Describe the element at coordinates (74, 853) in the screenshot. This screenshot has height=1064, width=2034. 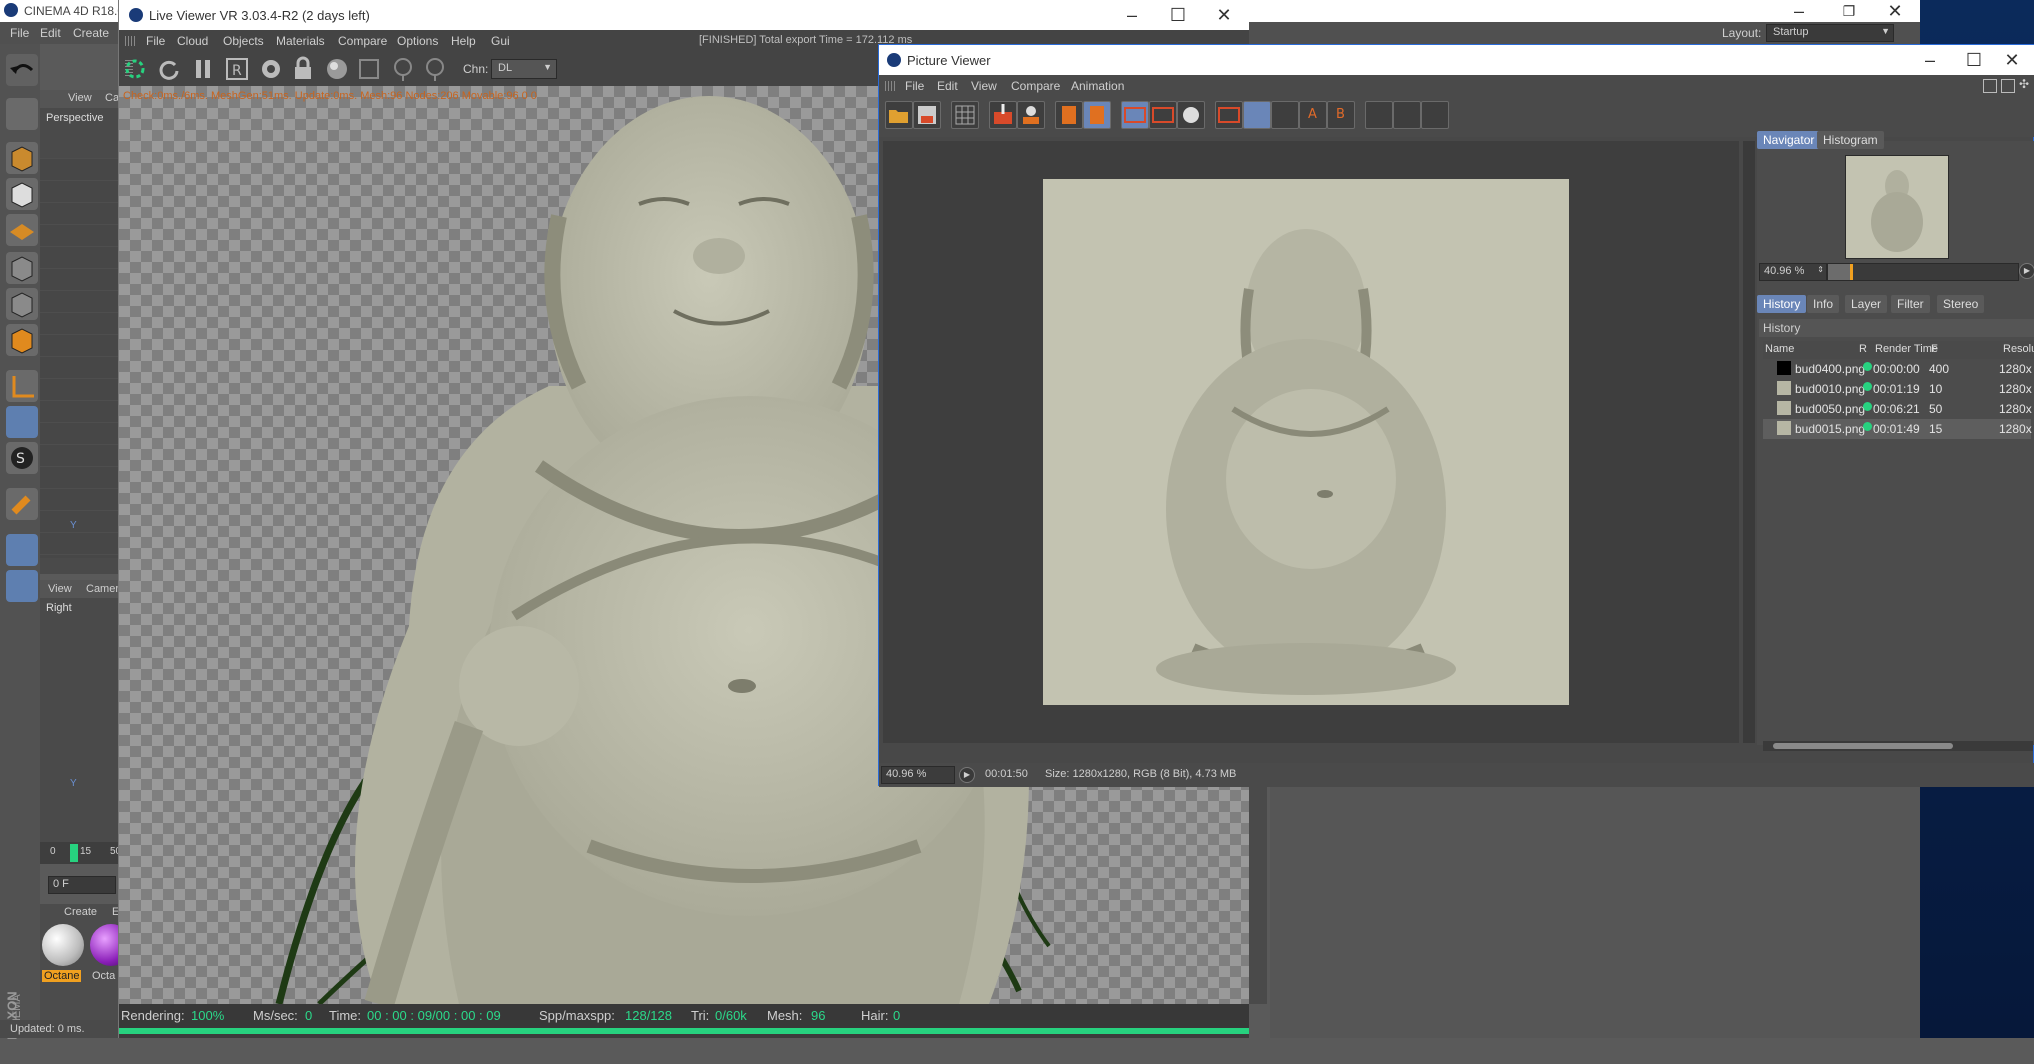
I see `timeline-playhead` at that location.